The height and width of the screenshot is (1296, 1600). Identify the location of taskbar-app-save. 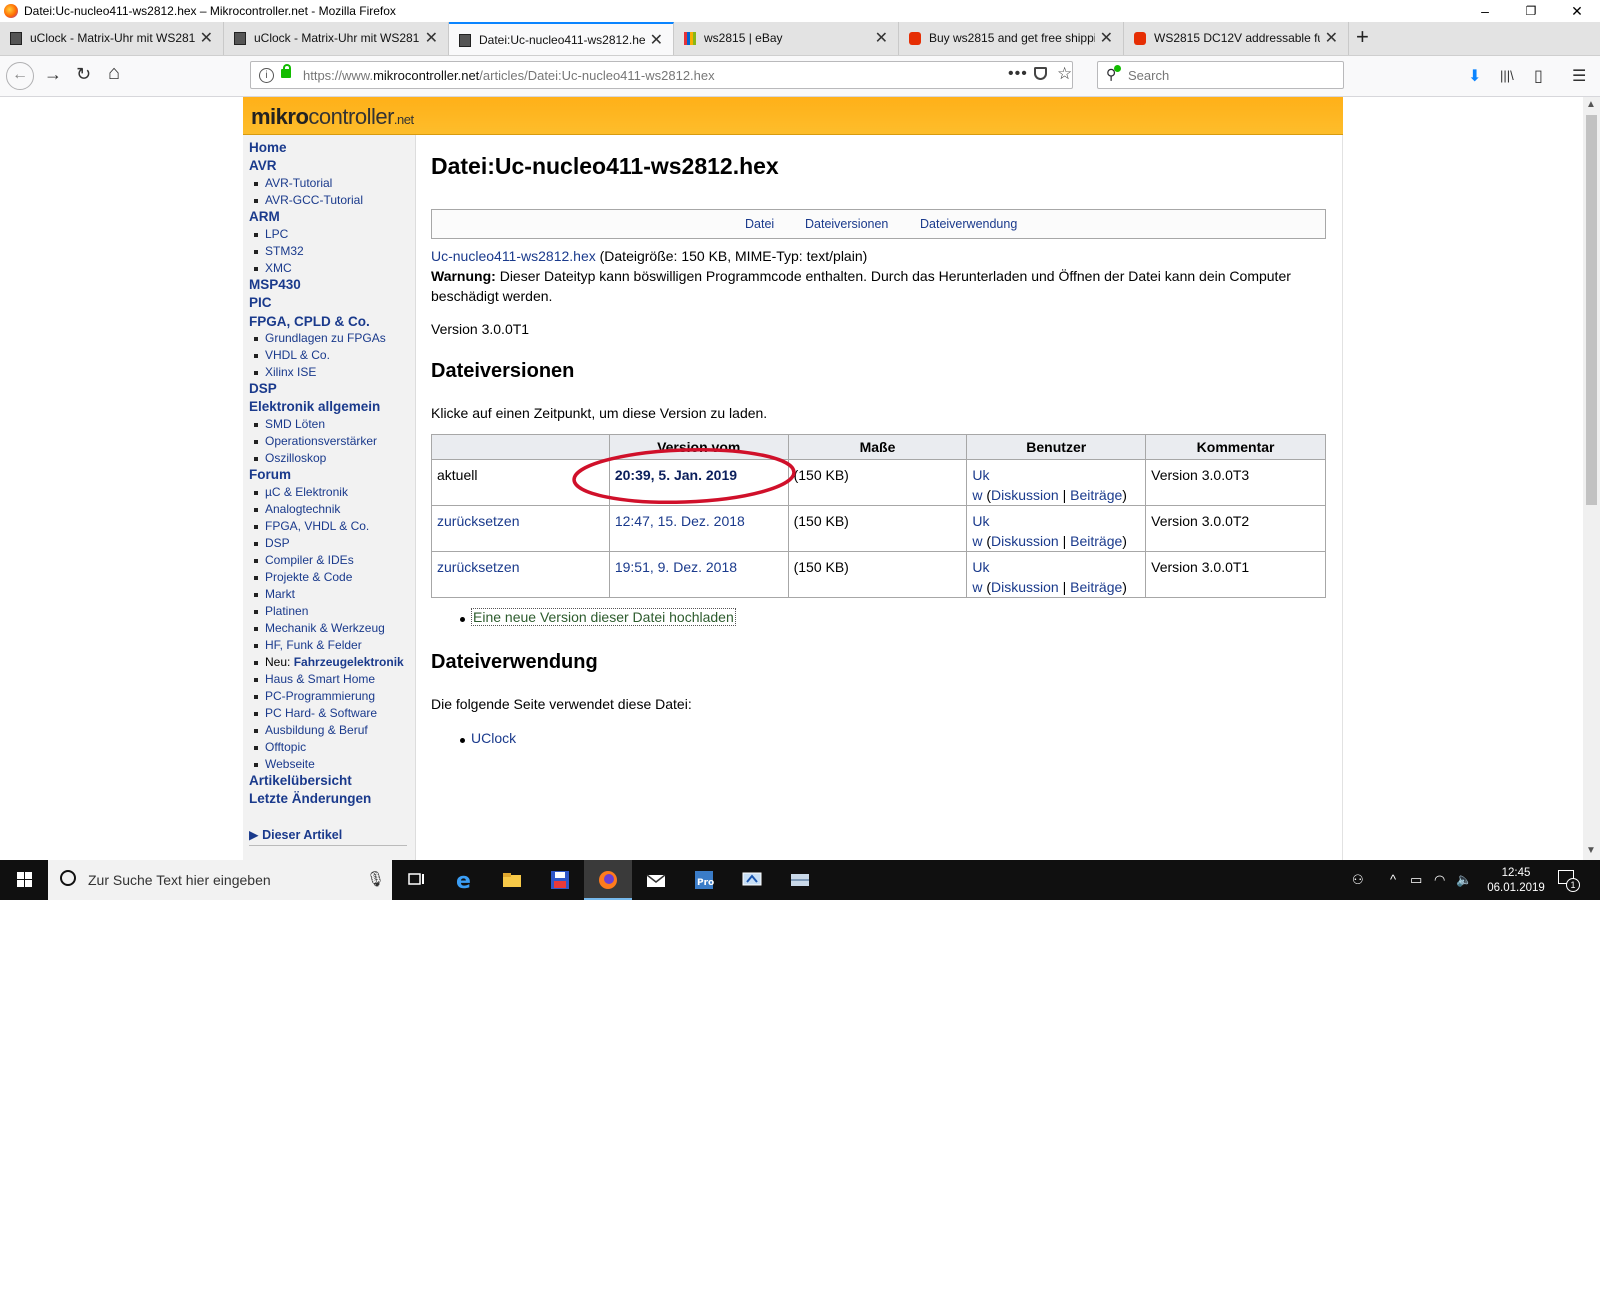
(560, 880).